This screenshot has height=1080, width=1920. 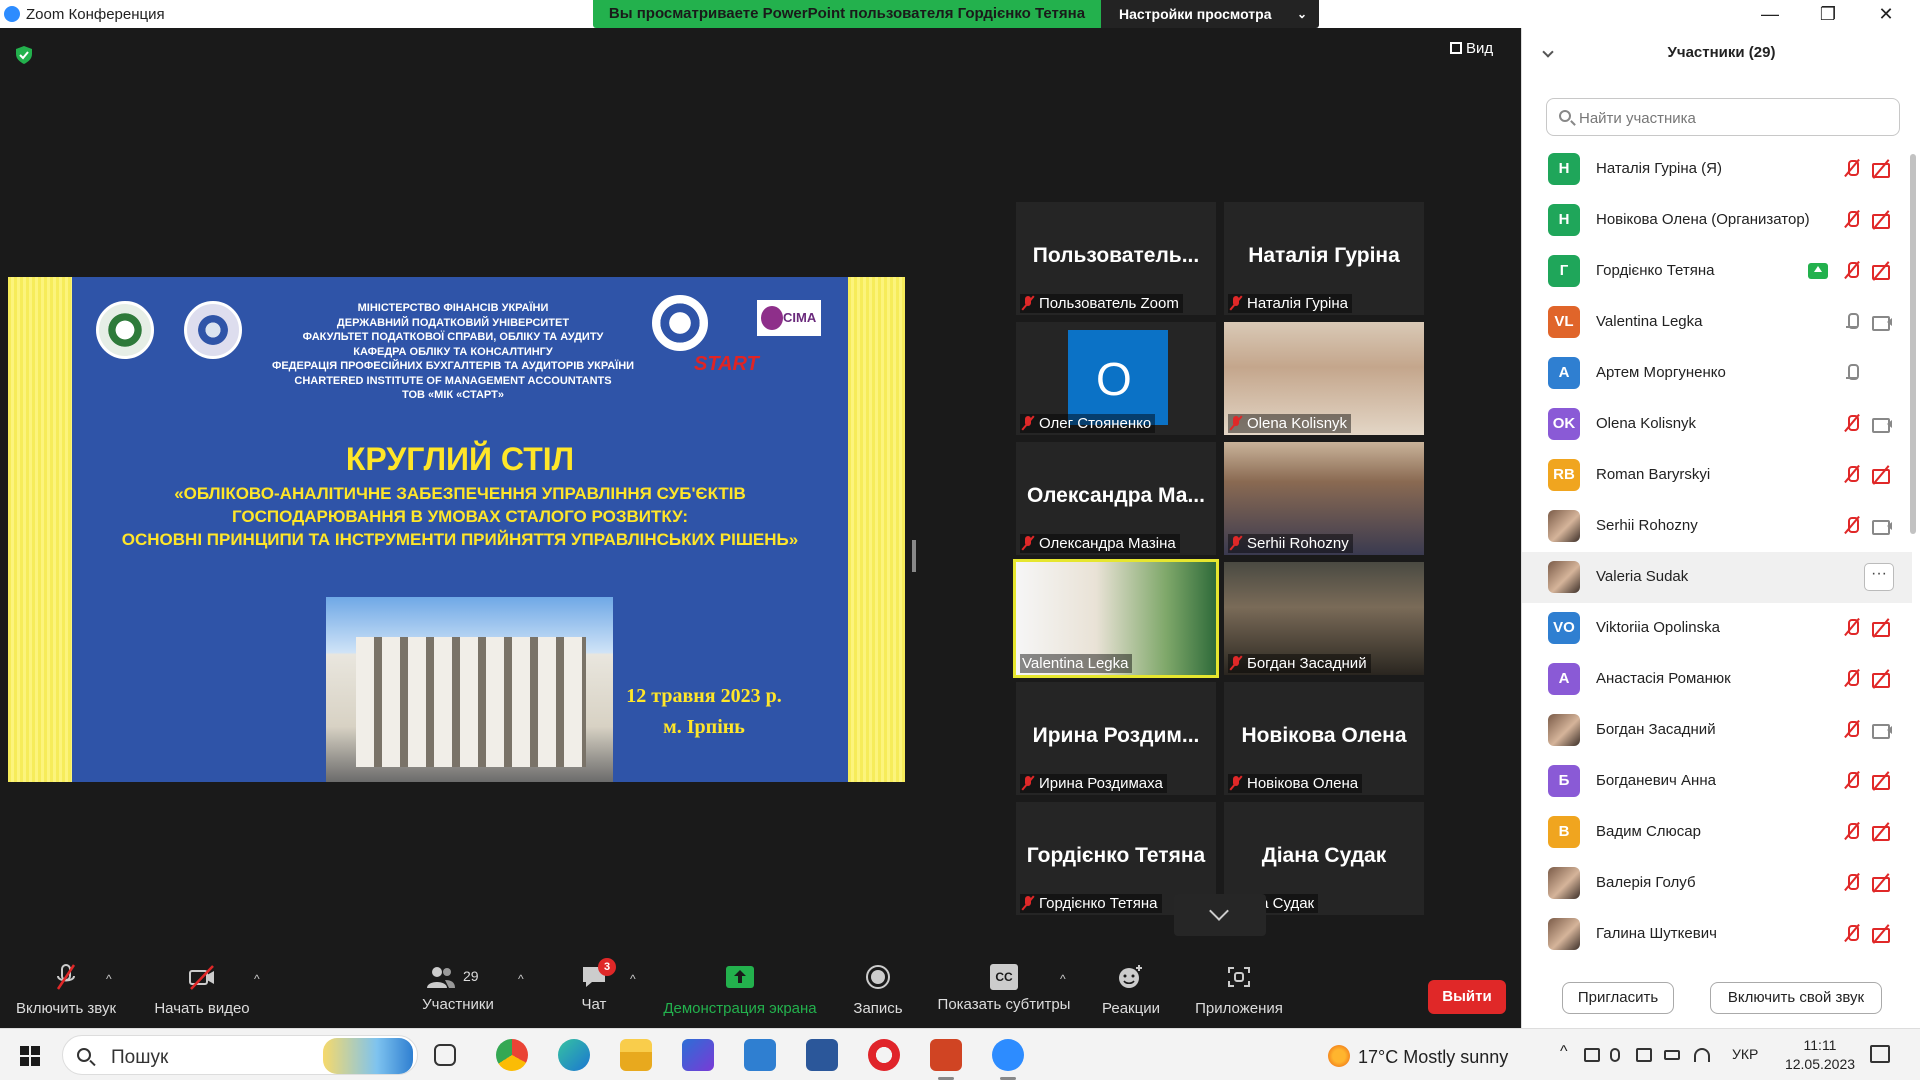 What do you see at coordinates (1008, 1059) in the screenshot?
I see `zoom-taskbar-icon` at bounding box center [1008, 1059].